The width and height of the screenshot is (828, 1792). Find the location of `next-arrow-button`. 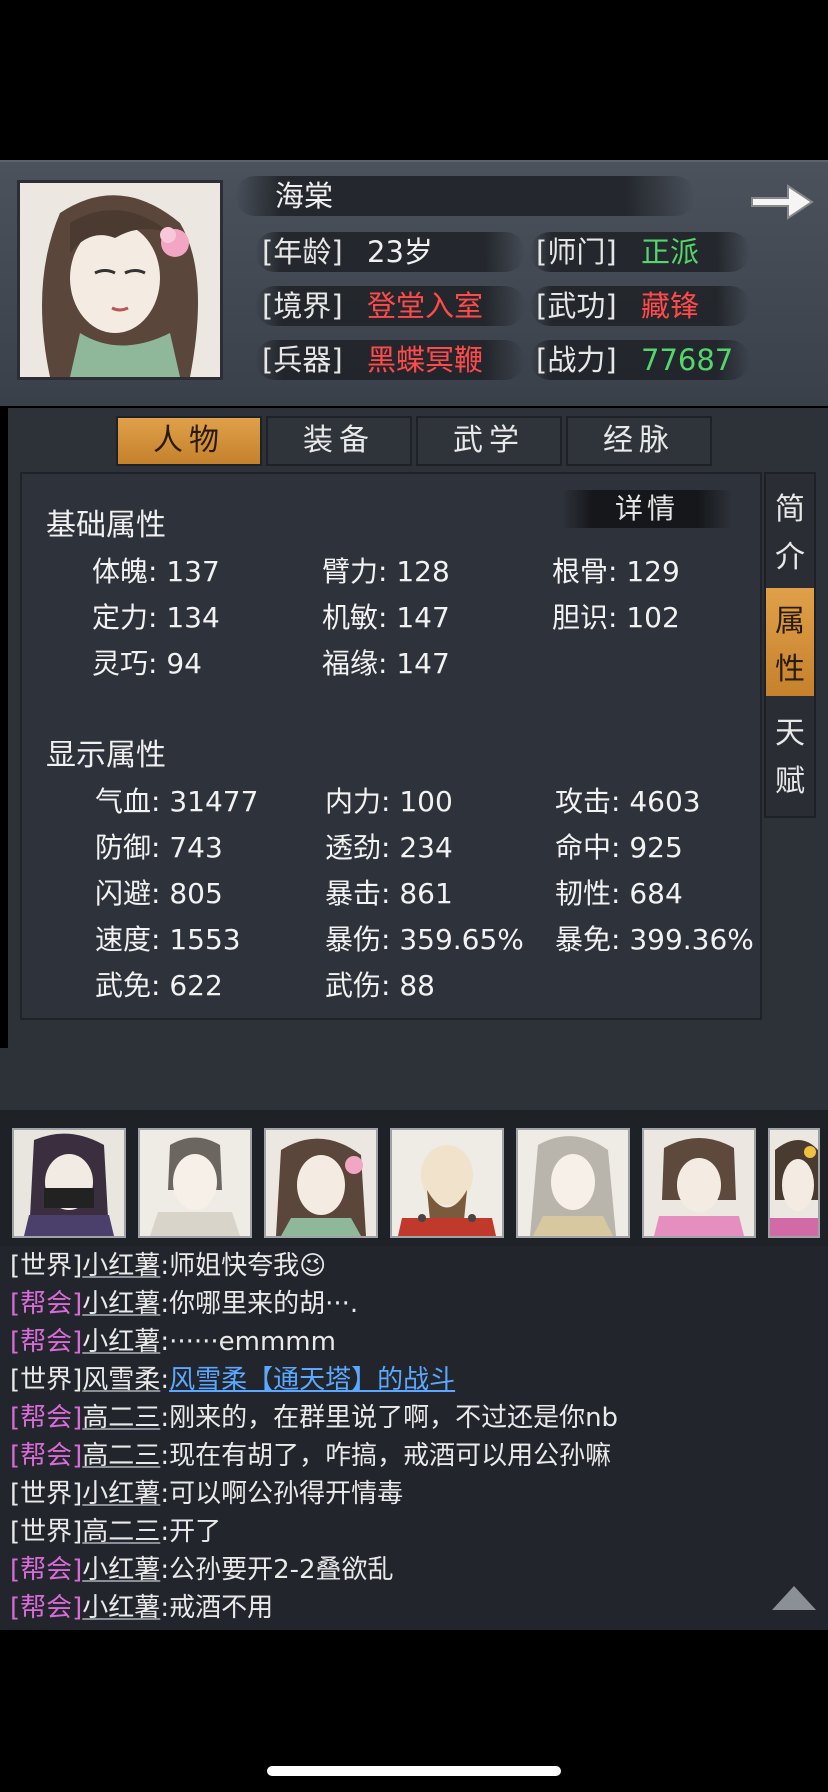

next-arrow-button is located at coordinates (782, 202).